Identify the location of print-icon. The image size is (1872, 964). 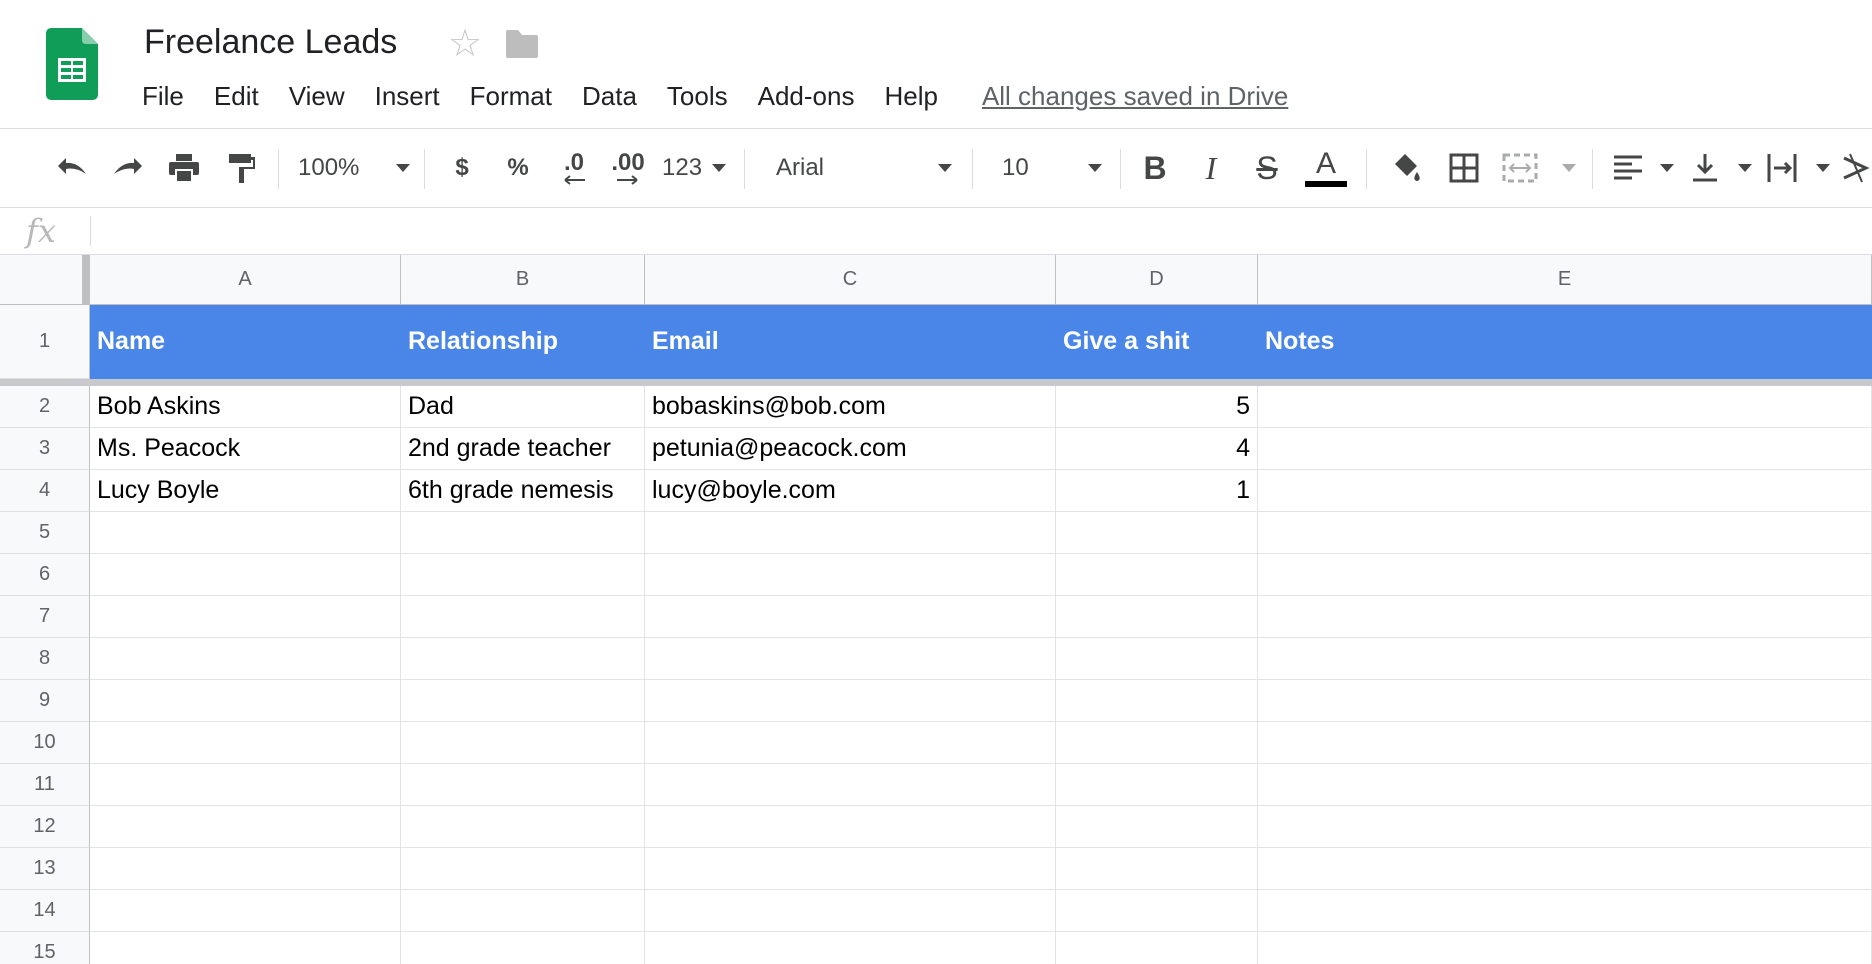
(184, 168).